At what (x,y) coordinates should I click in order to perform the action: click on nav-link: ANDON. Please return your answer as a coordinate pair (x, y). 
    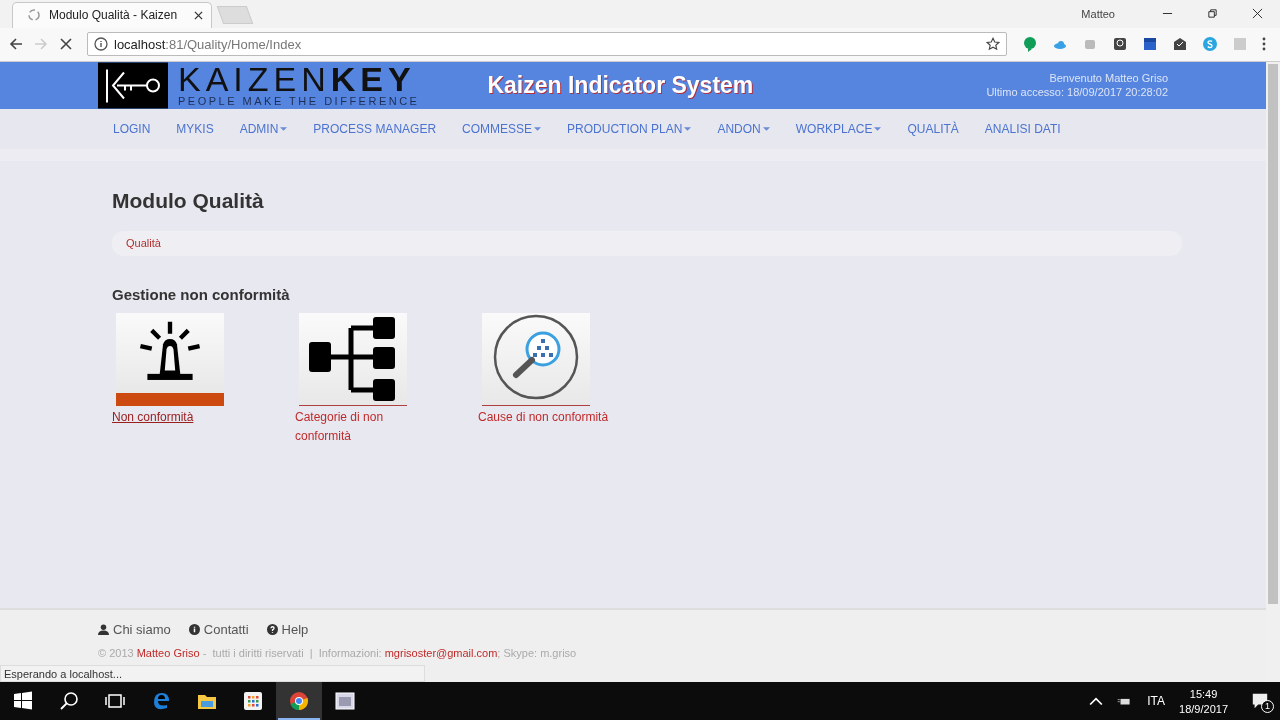
    Looking at the image, I should click on (743, 128).